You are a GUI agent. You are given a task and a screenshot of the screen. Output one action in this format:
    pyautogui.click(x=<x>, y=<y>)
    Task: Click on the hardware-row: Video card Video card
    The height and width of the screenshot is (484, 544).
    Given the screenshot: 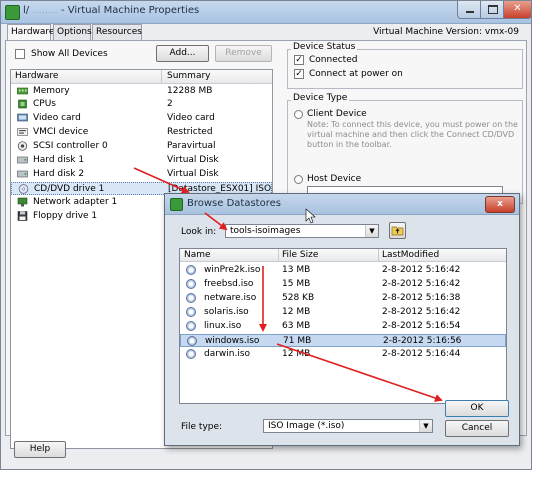 What is the action you would take?
    pyautogui.click(x=141, y=118)
    